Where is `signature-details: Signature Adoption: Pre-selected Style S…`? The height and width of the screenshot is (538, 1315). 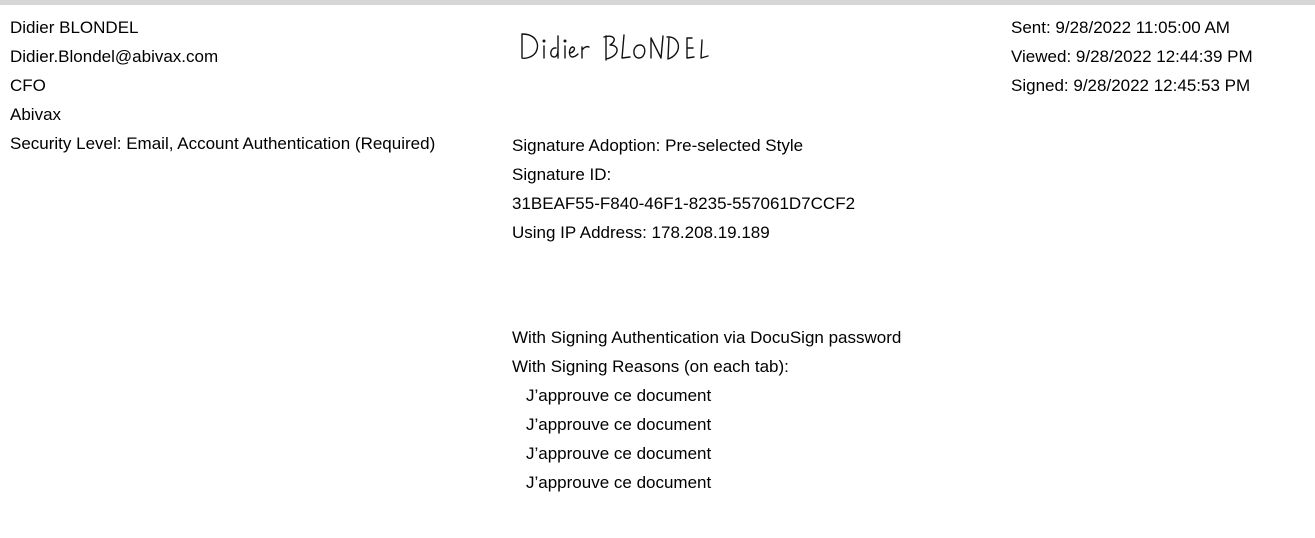
signature-details: Signature Adoption: Pre-selected Style S… is located at coordinates (683, 194).